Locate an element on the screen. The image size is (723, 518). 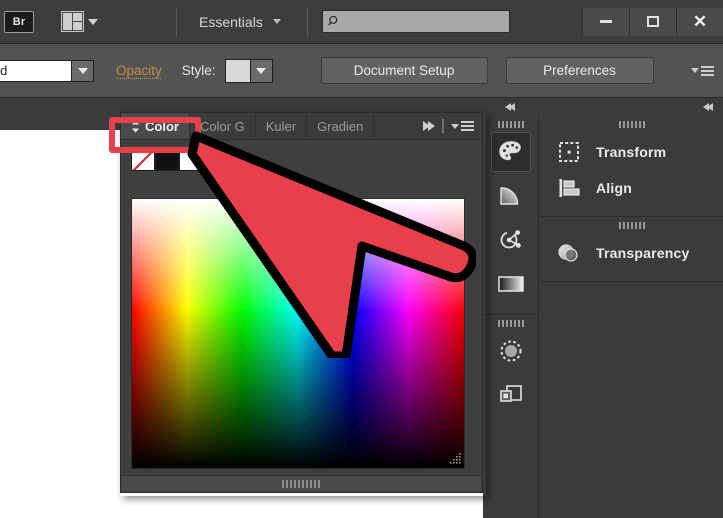
rail-button-color is located at coordinates (510, 152).